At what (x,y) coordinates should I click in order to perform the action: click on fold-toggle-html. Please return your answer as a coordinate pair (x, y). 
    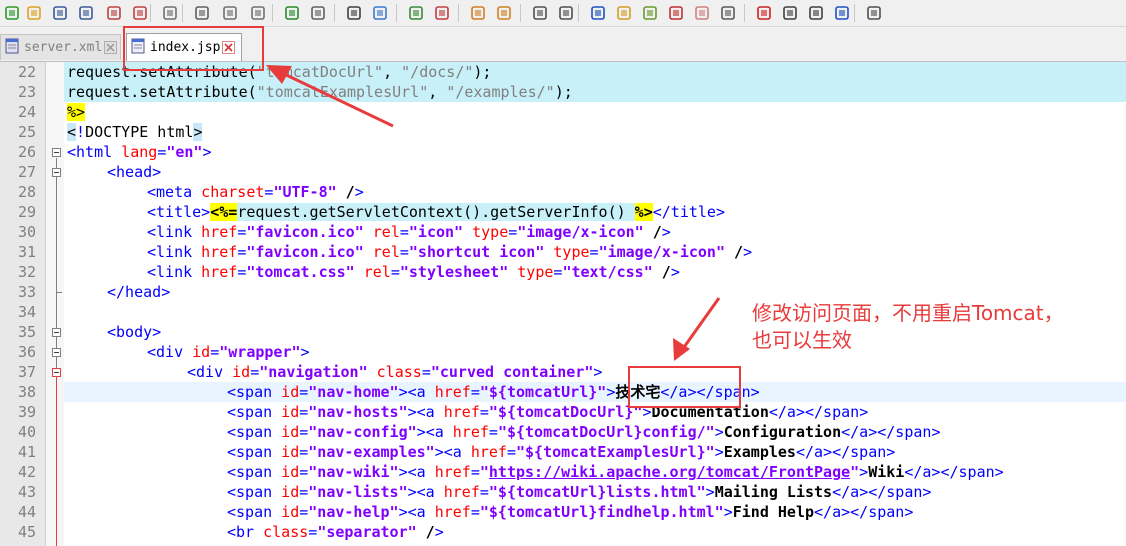
    Looking at the image, I should click on (56, 152).